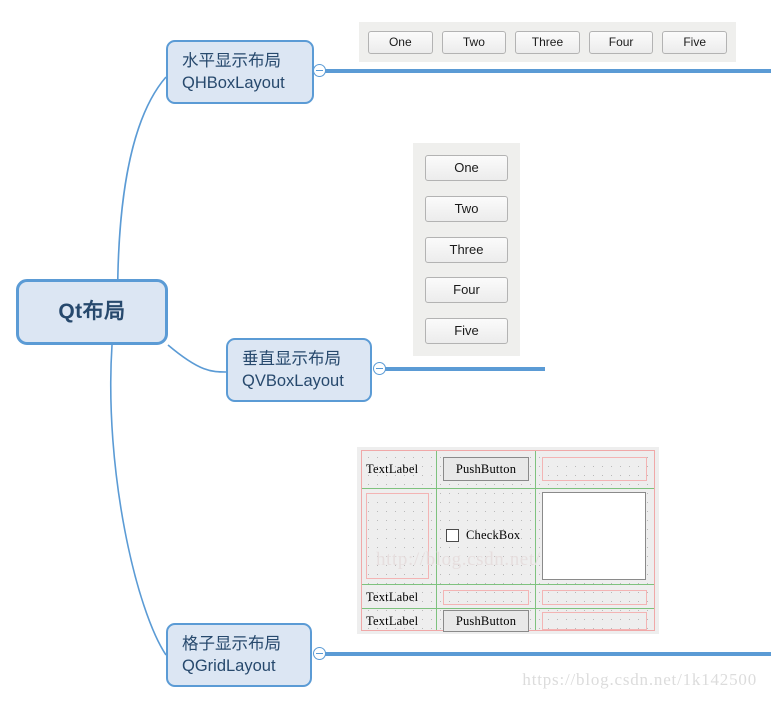 The height and width of the screenshot is (702, 771). I want to click on grid-pushbutton-r4c2: PushButton, so click(486, 621).